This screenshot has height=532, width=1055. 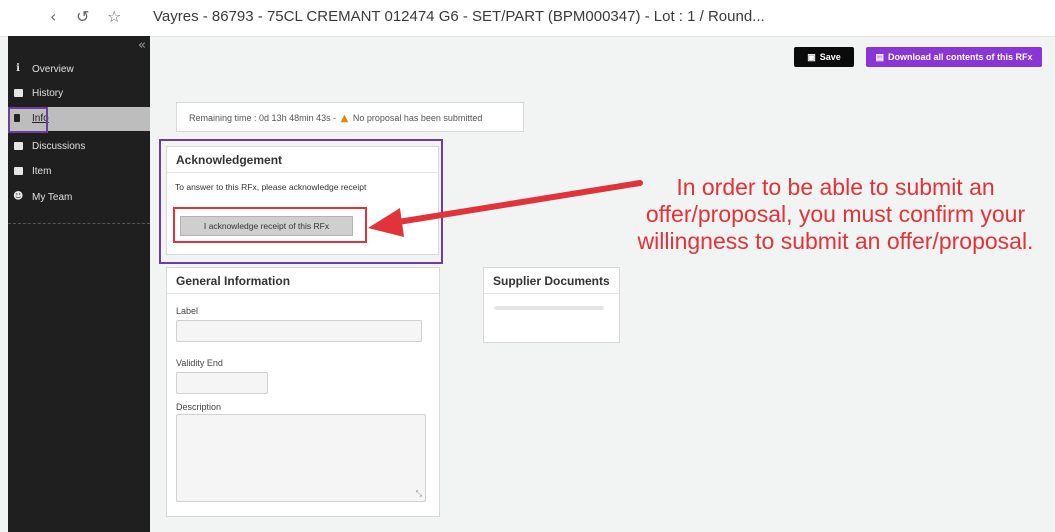 I want to click on back-icon: ‹, so click(x=53, y=17).